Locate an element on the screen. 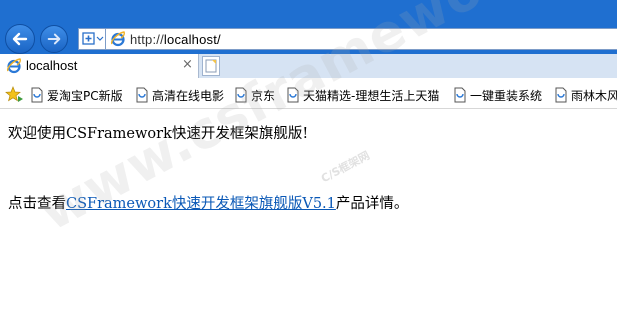 The image size is (617, 332). favorites-star-icon is located at coordinates (15, 95).